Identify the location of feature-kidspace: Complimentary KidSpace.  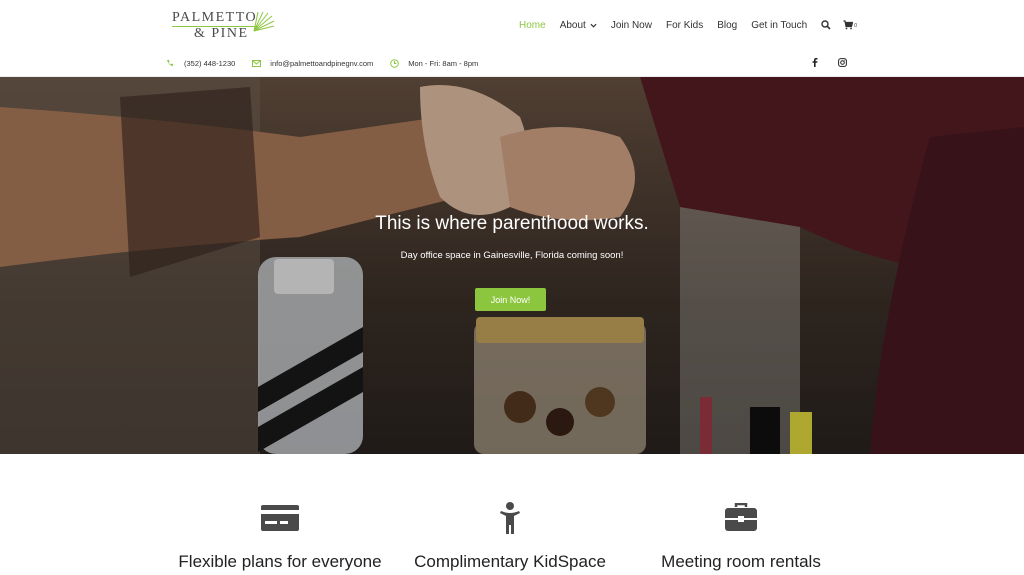
(510, 514).